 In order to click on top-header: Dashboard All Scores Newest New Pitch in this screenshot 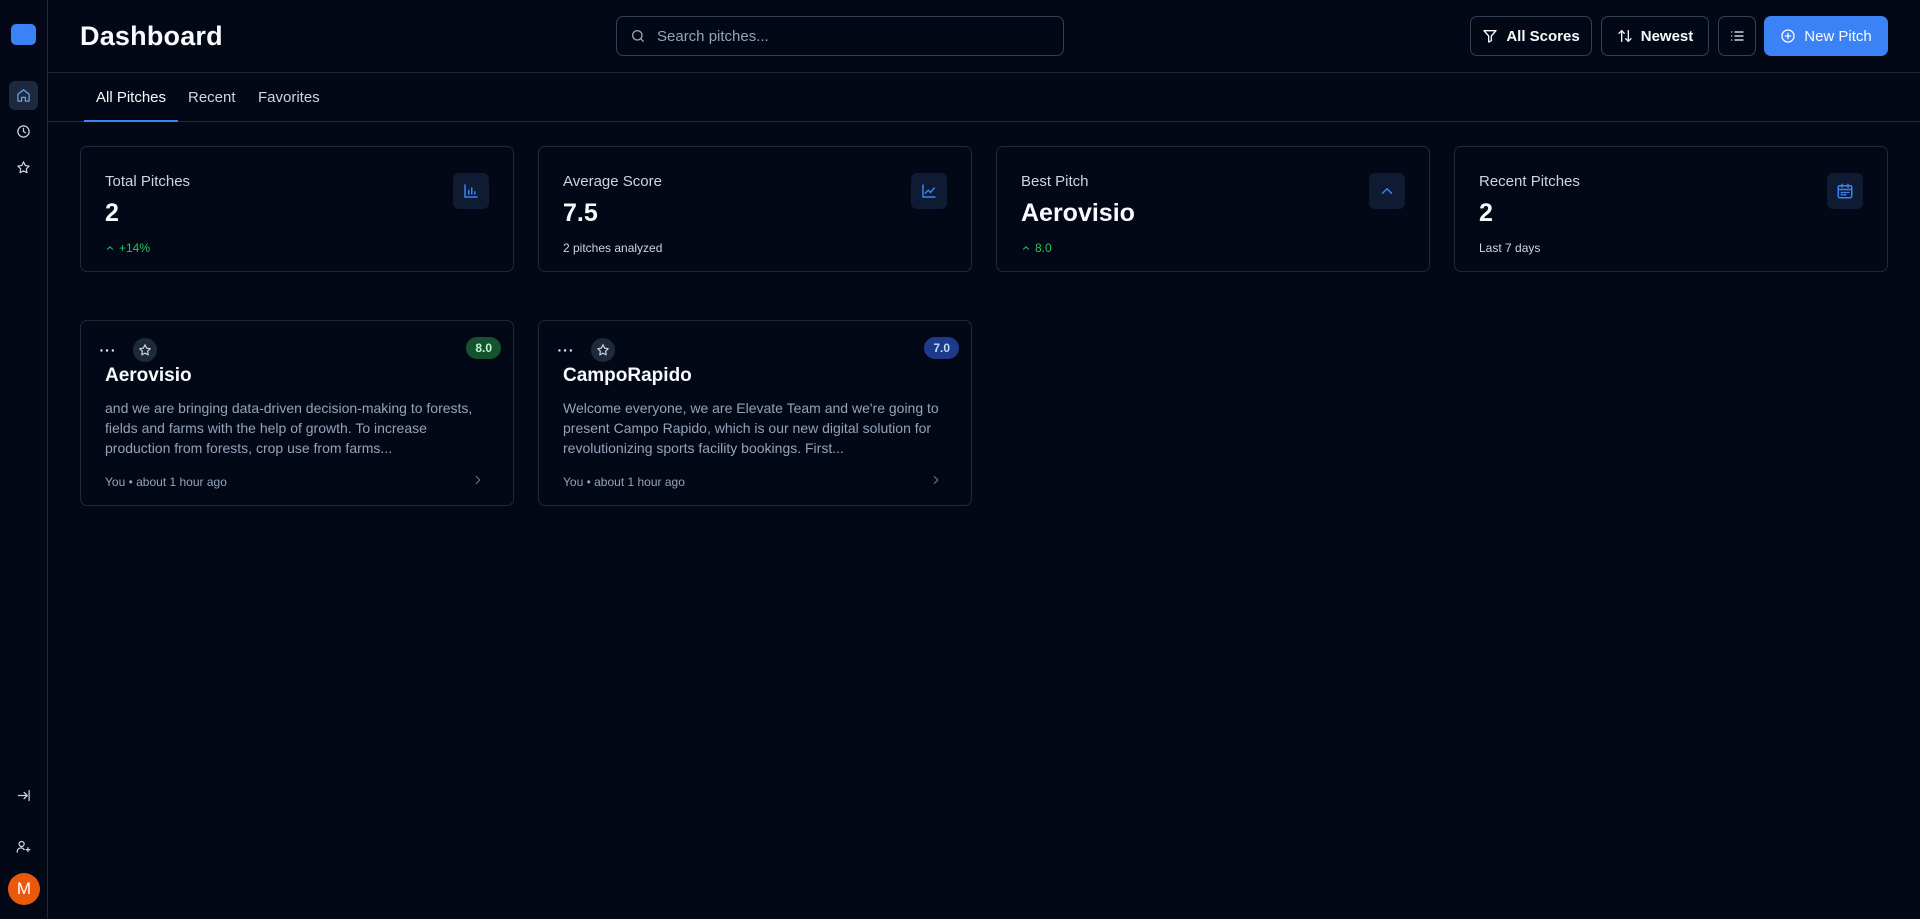, I will do `click(984, 36)`.